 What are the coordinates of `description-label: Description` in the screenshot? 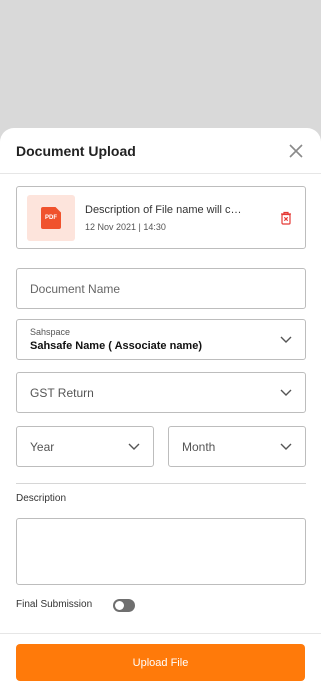 It's located at (41, 498).